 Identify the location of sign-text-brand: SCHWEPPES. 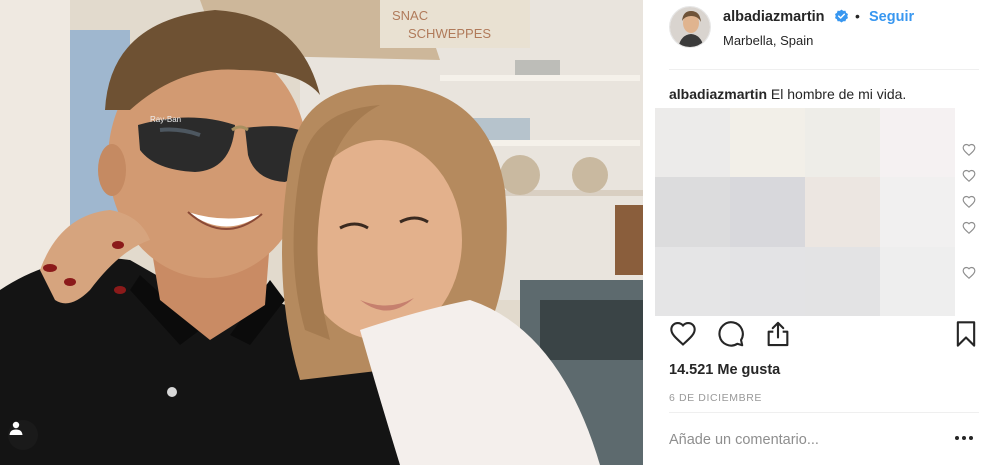
(449, 33).